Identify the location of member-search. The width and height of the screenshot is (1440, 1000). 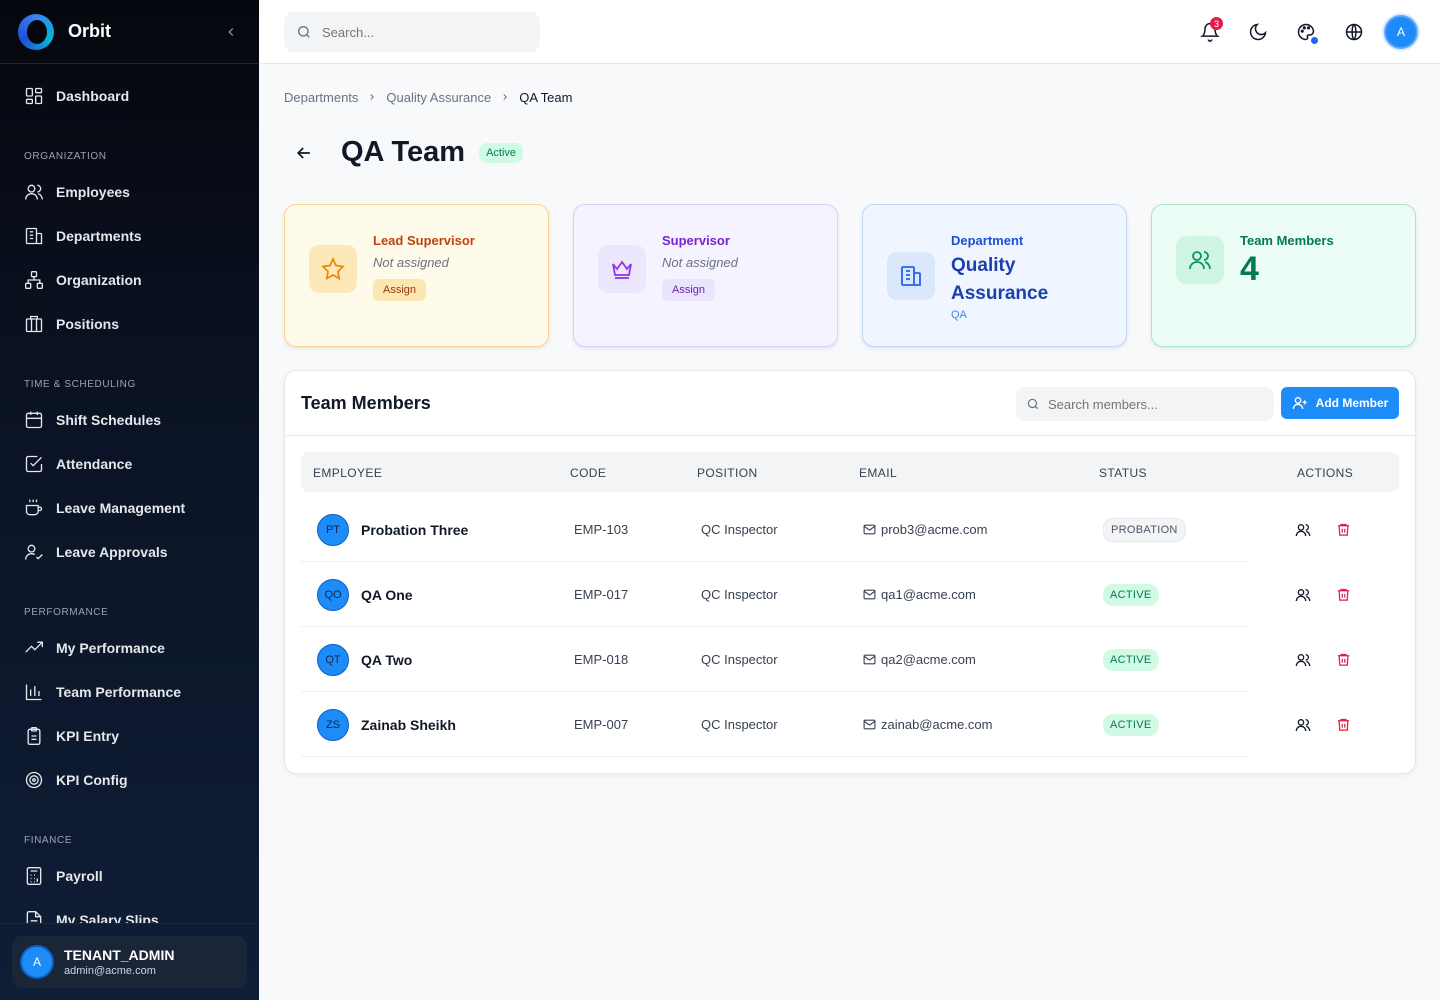
(1145, 404).